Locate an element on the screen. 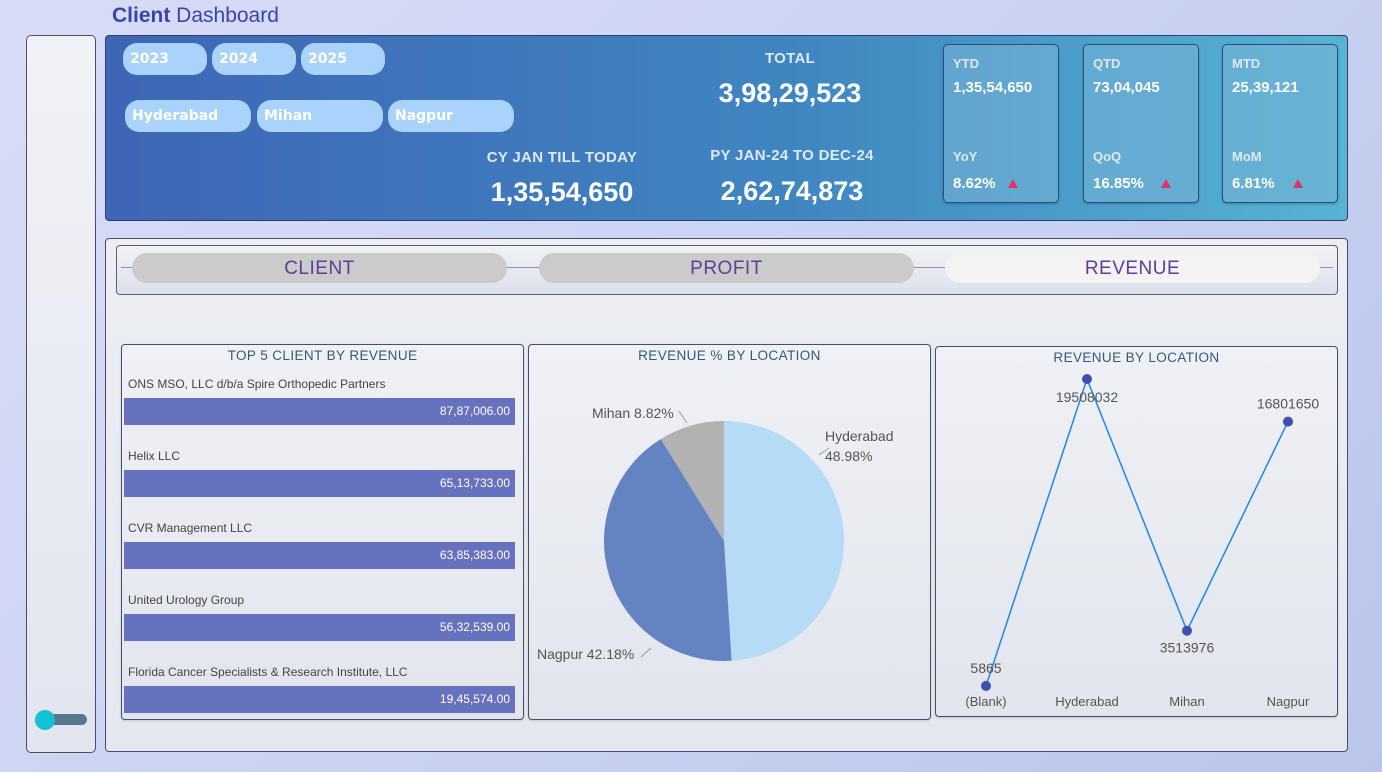 This screenshot has width=1382, height=772. total-label: TOTAL is located at coordinates (790, 58).